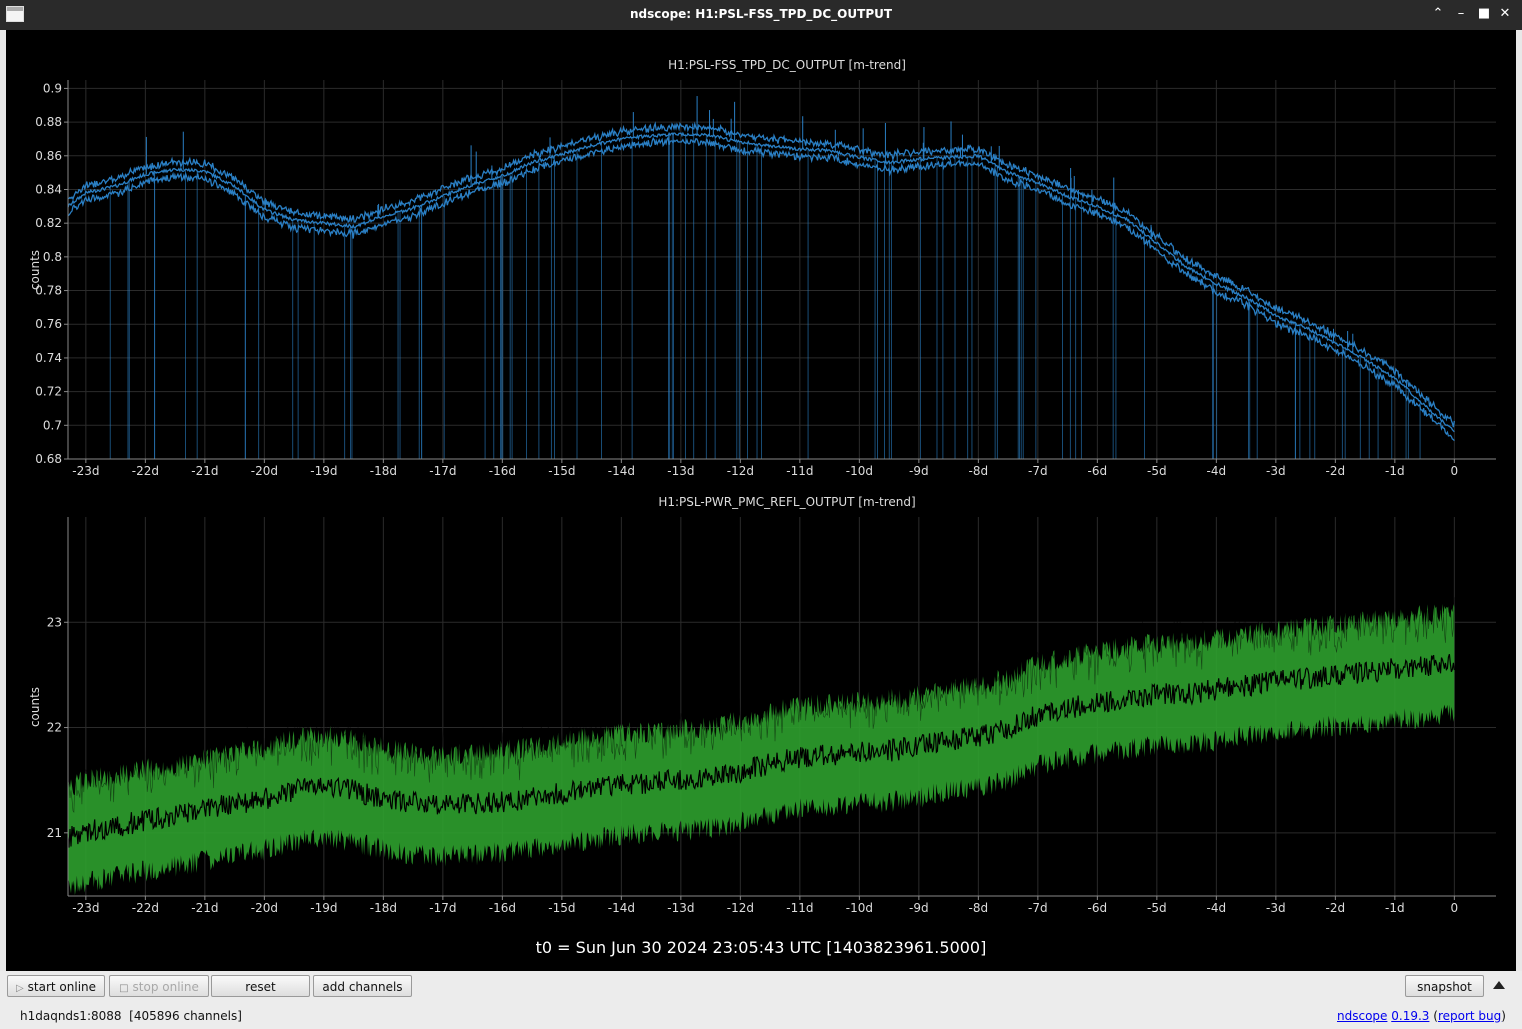  I want to click on bottom-x-tick-label: -13d, so click(680, 908).